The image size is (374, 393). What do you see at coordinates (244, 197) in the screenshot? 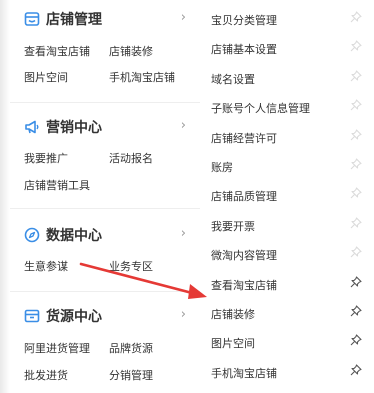
I see `submenu-item-label: 店铺品质管理` at bounding box center [244, 197].